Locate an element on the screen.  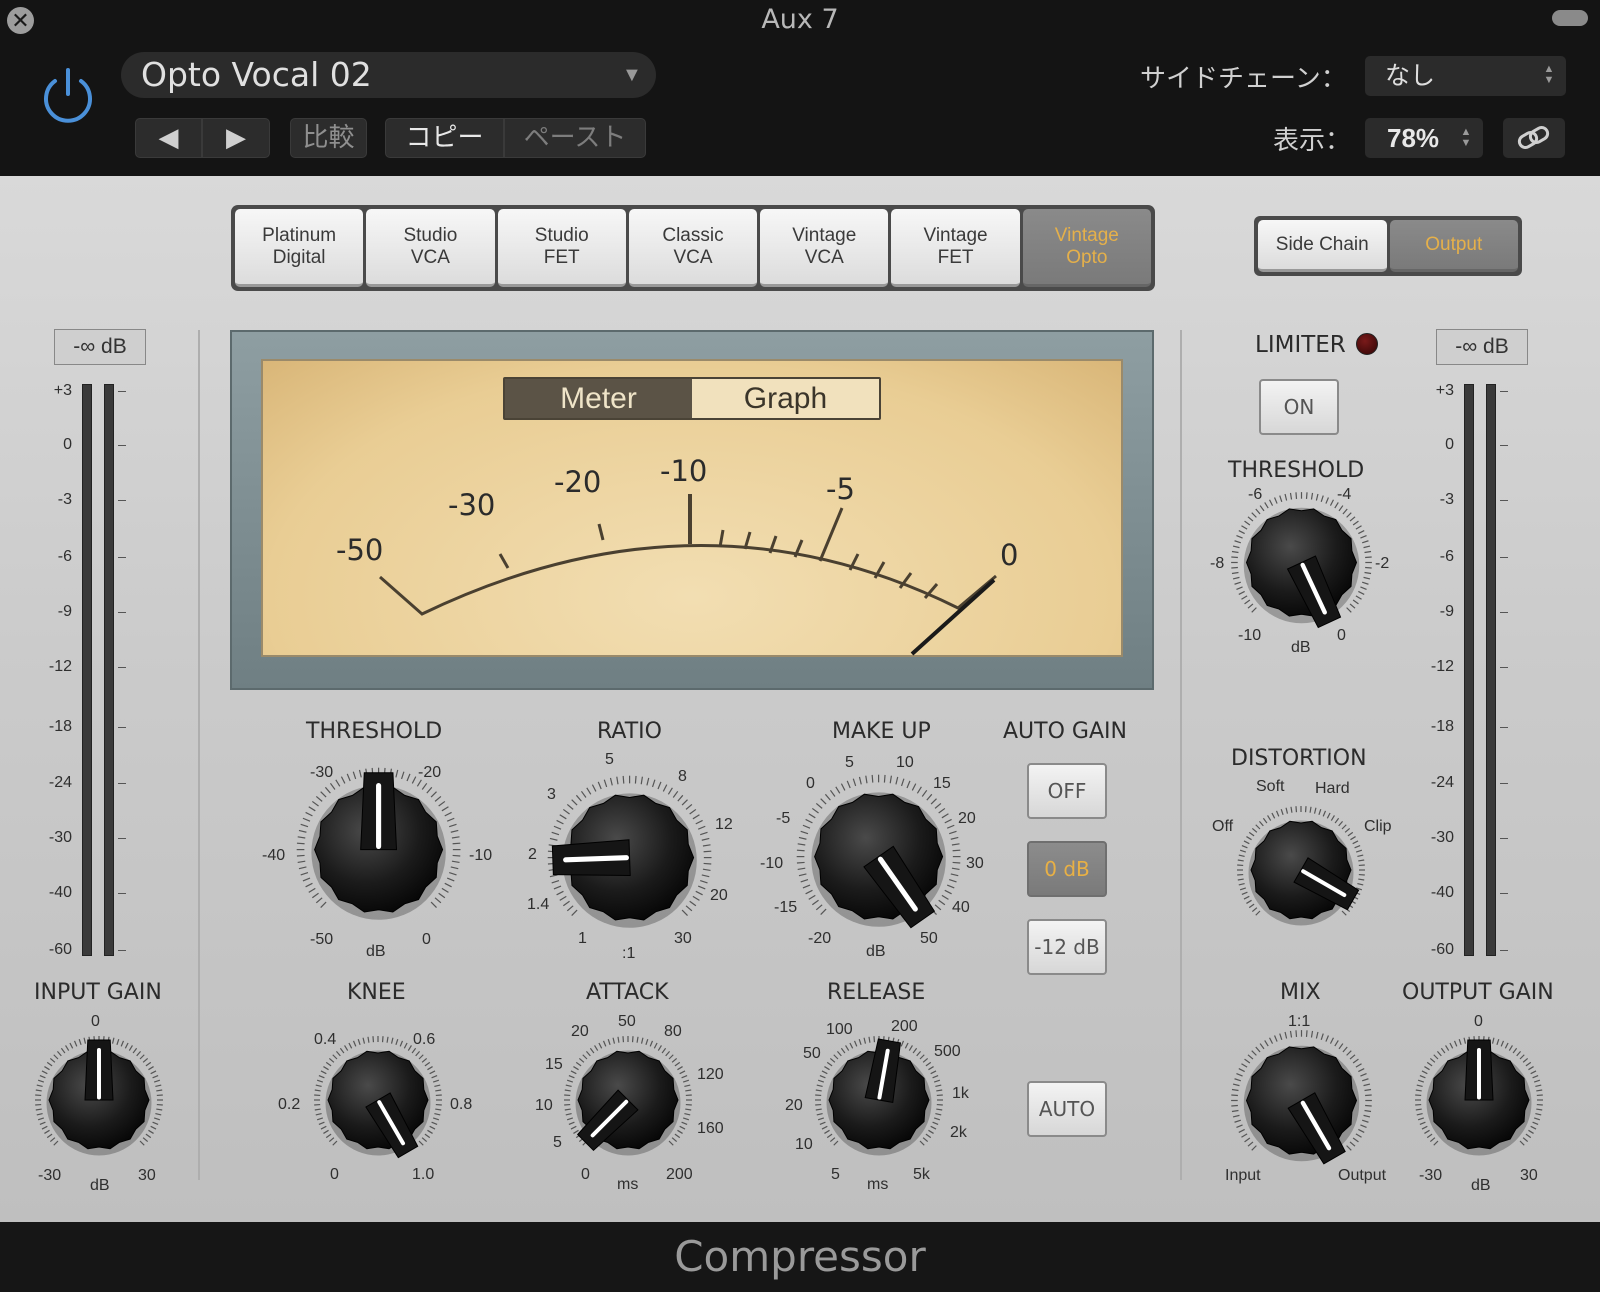
input-level-bar is located at coordinates (87, 670).